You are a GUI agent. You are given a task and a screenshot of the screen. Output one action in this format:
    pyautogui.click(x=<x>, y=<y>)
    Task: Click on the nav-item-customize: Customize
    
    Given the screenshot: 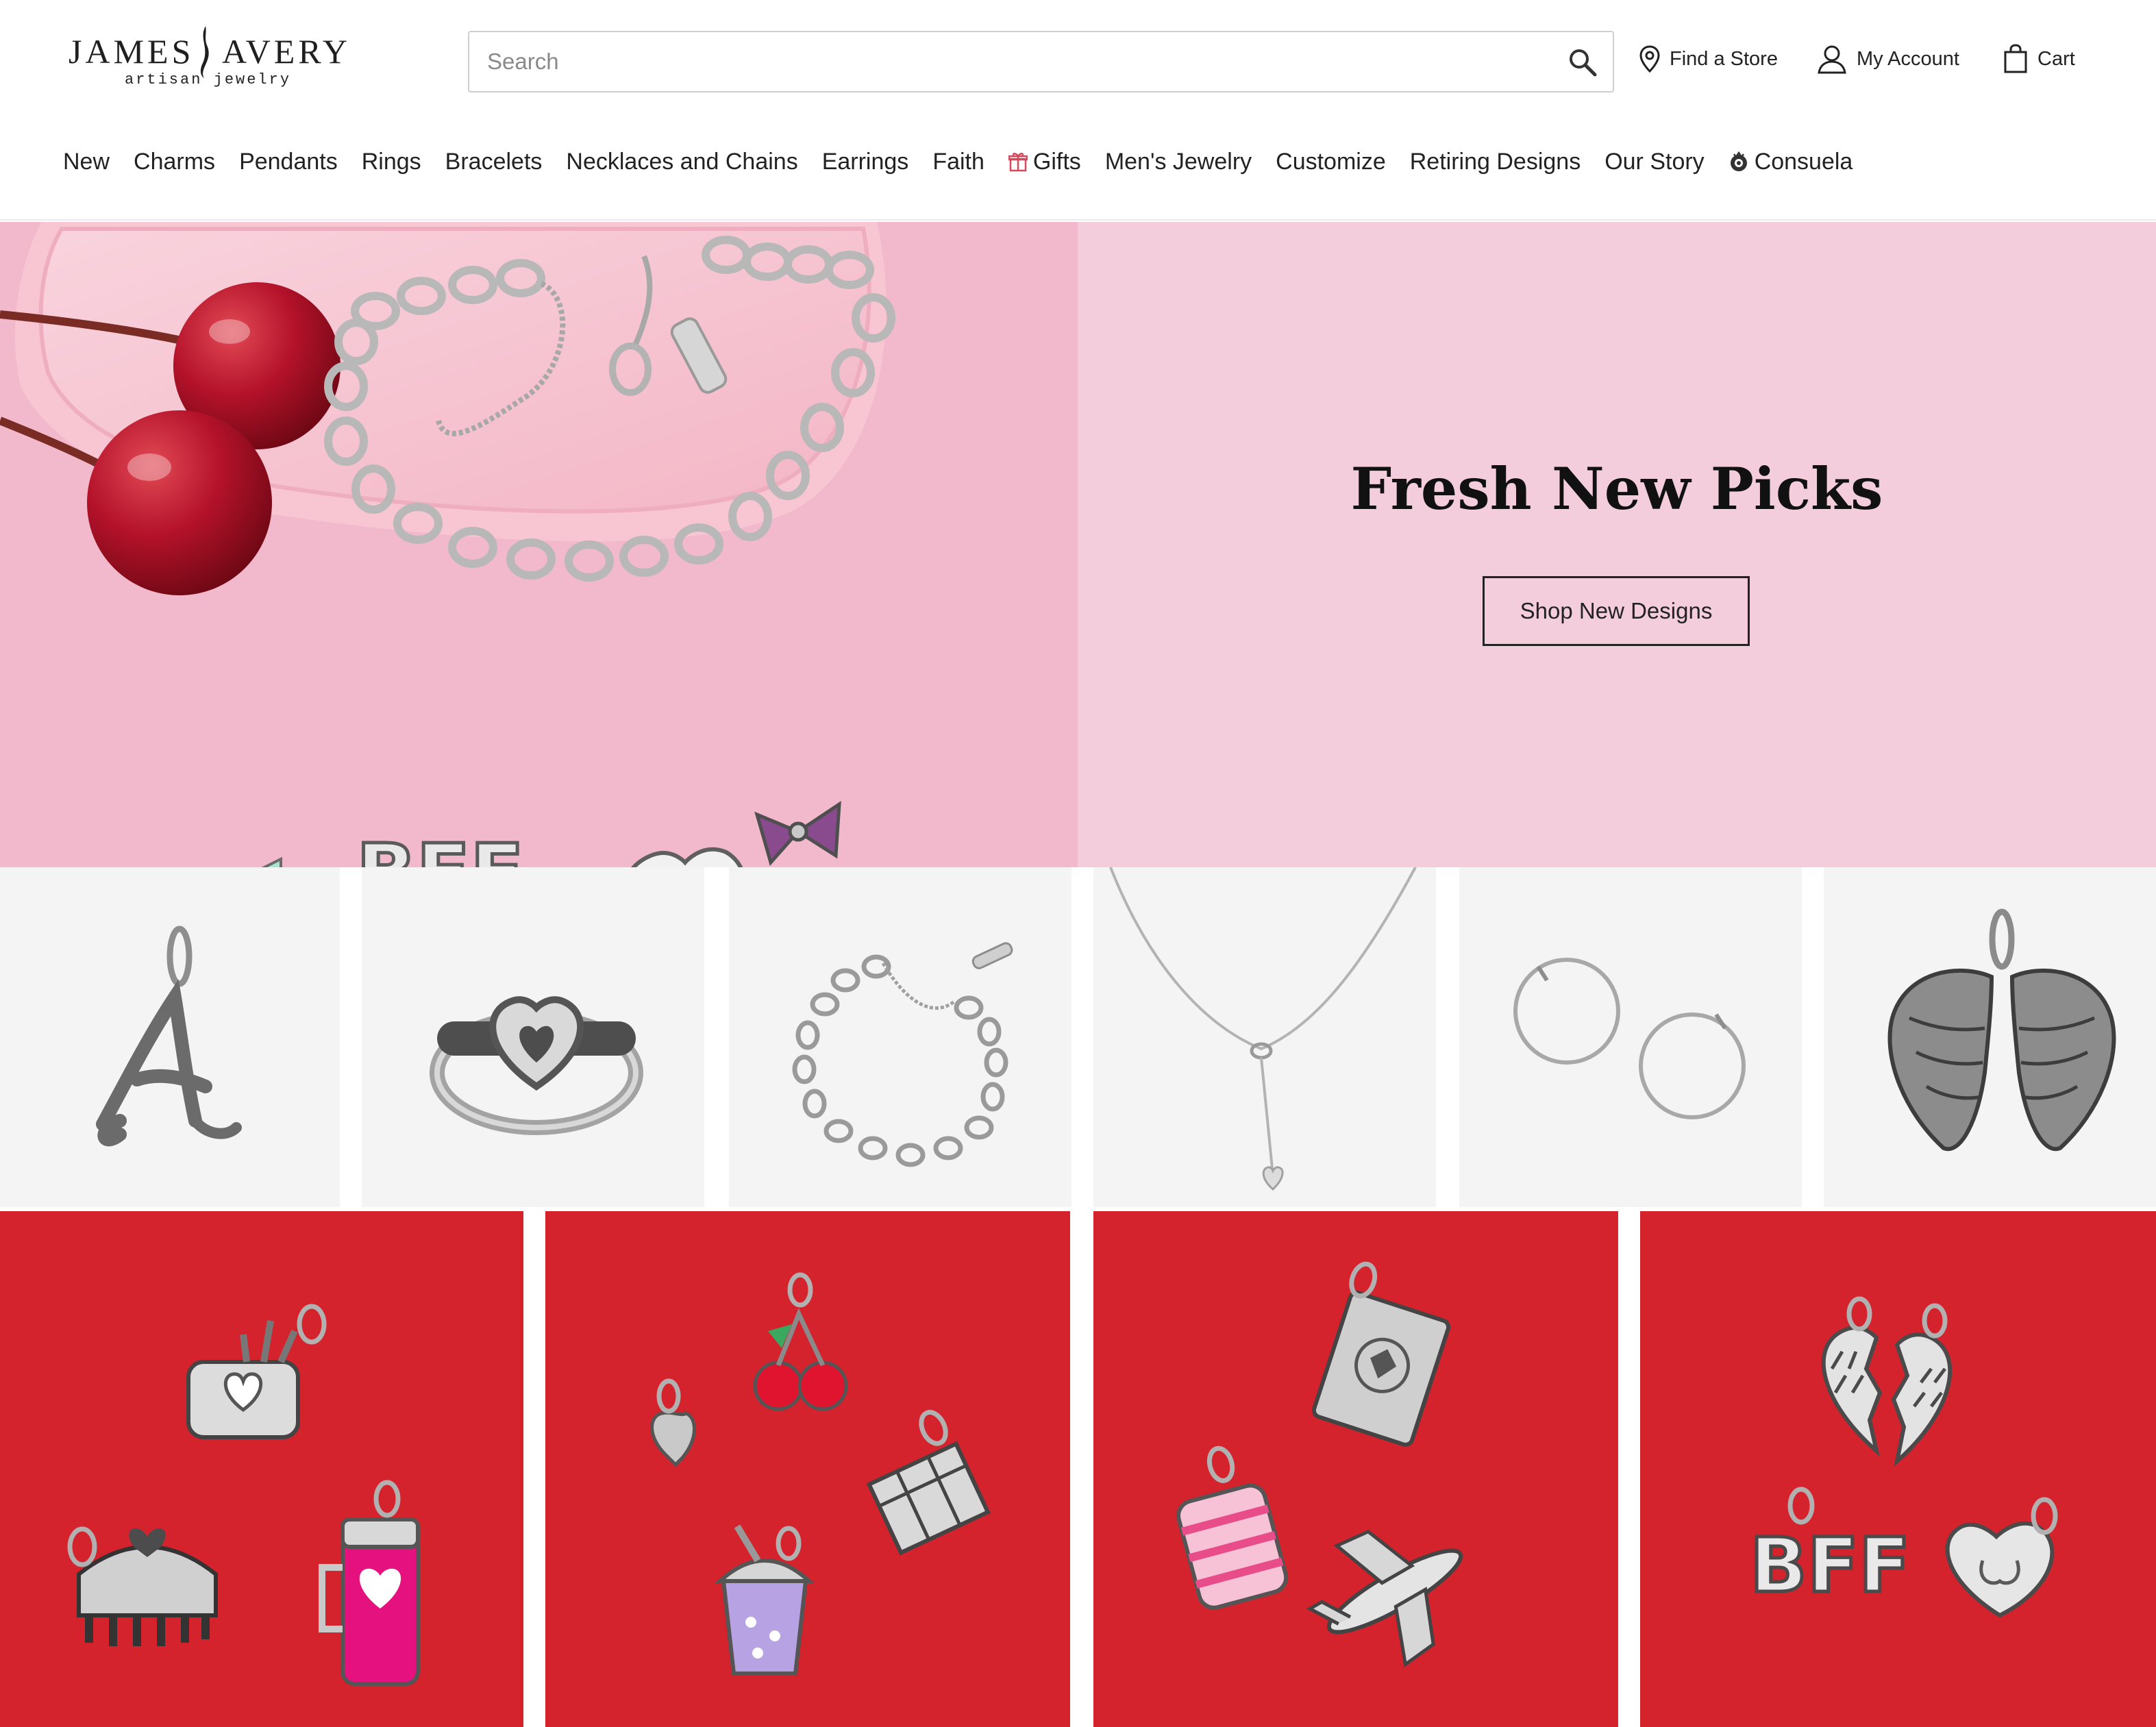 What is the action you would take?
    pyautogui.click(x=1331, y=162)
    